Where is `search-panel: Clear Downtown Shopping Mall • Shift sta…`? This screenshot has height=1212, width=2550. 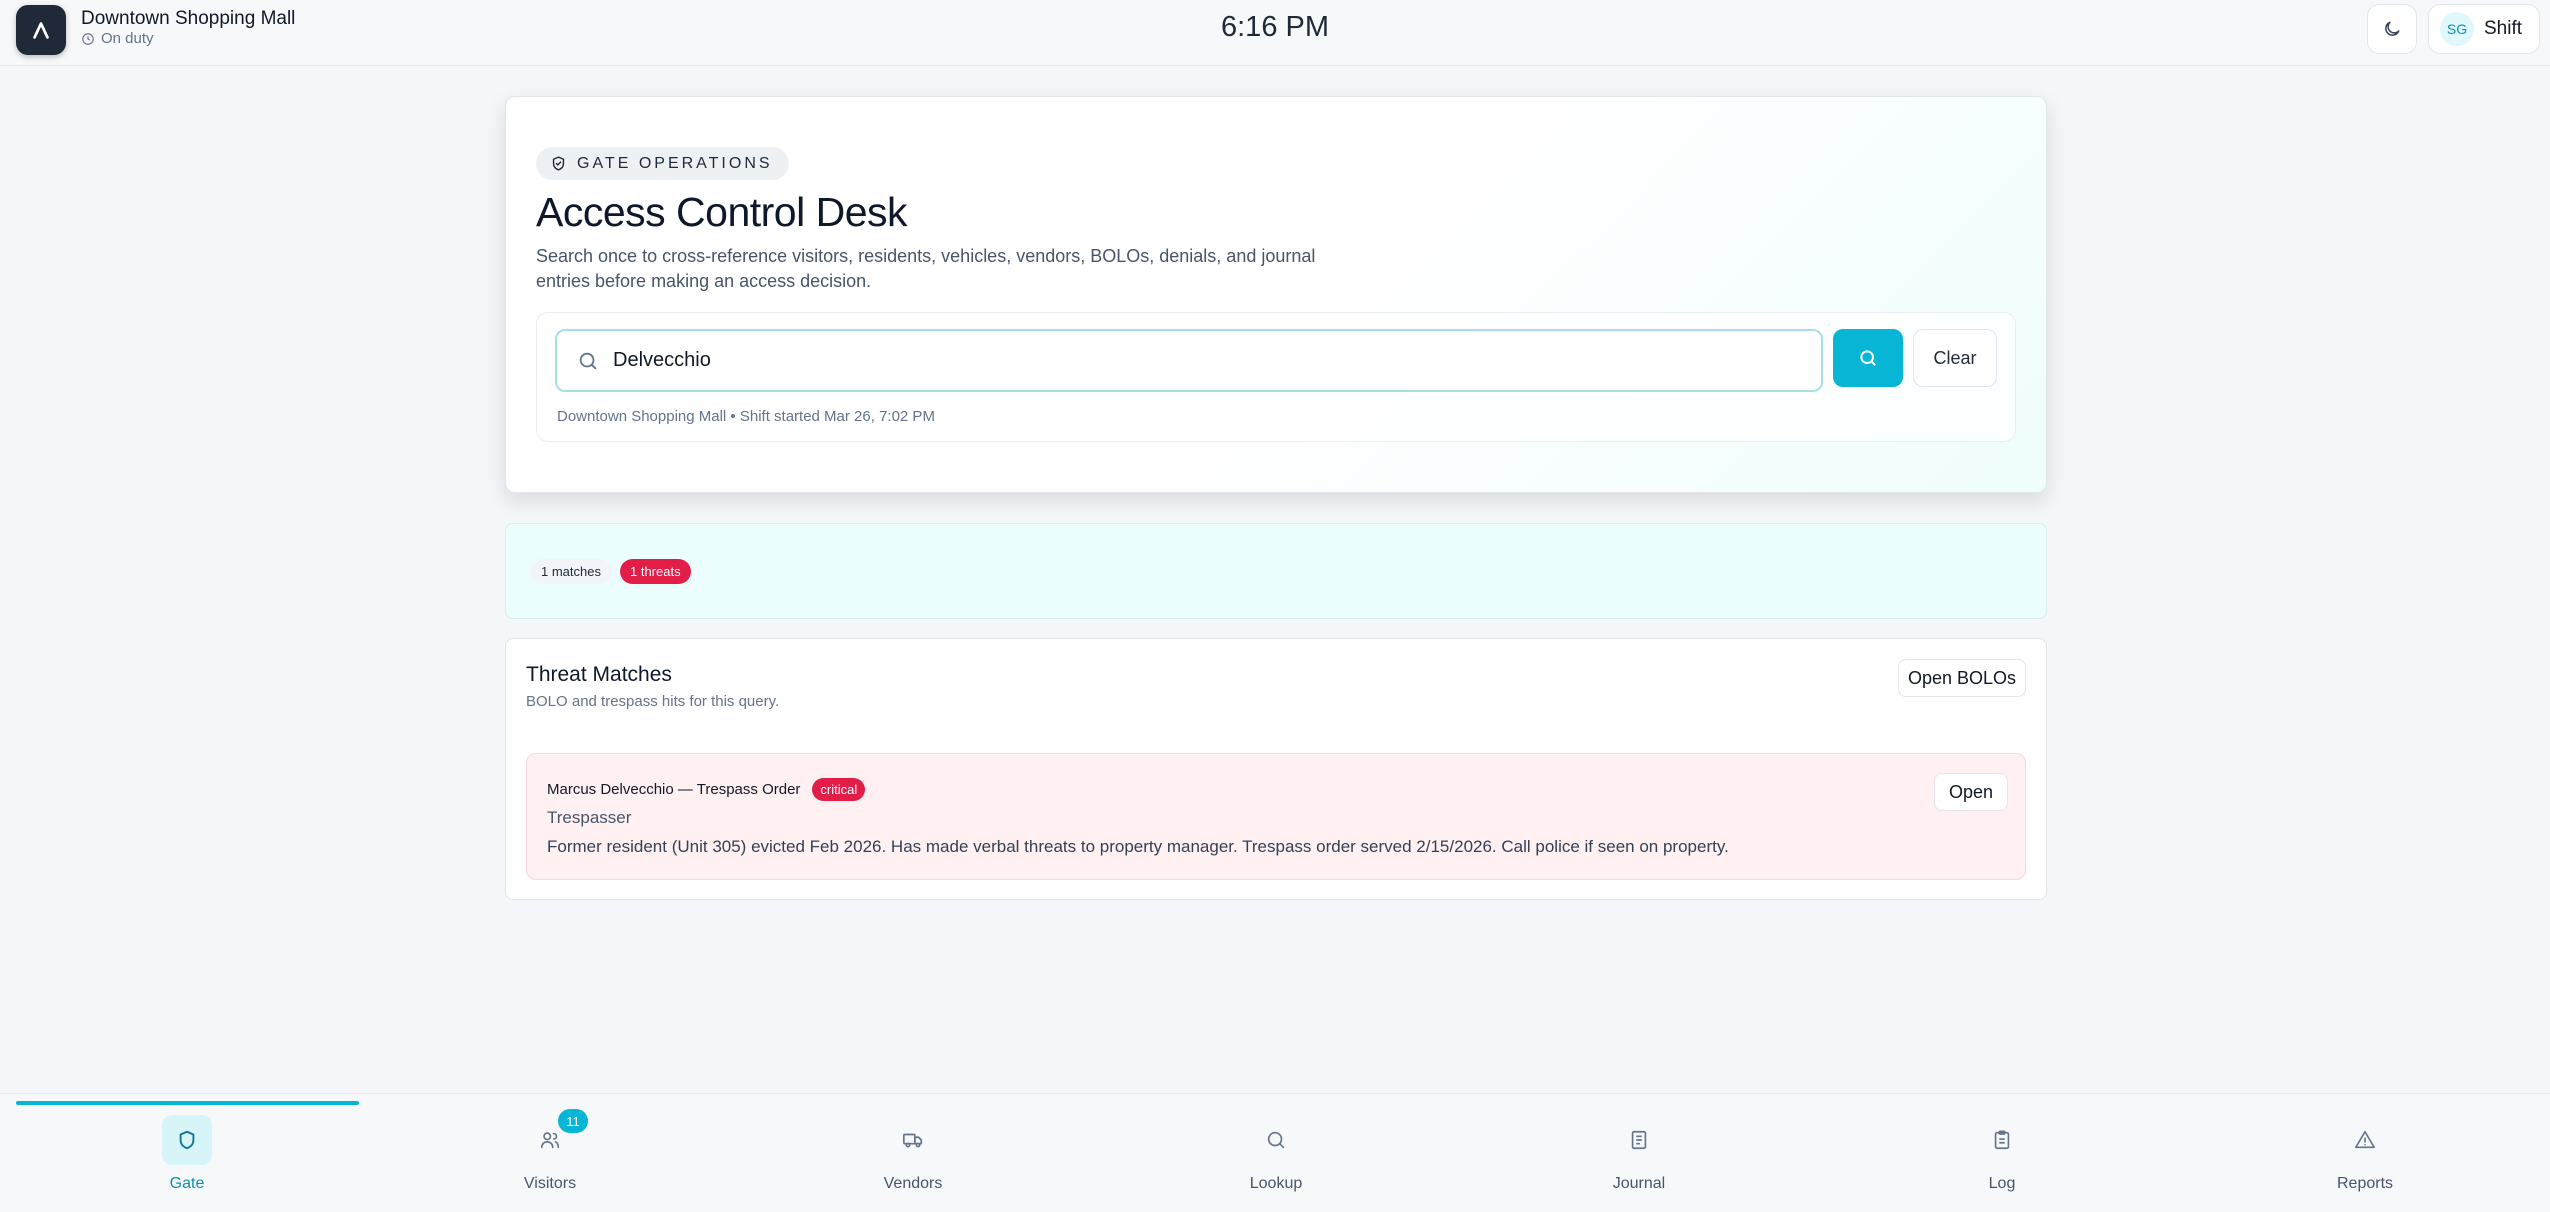 search-panel: Clear Downtown Shopping Mall • Shift sta… is located at coordinates (1276, 377).